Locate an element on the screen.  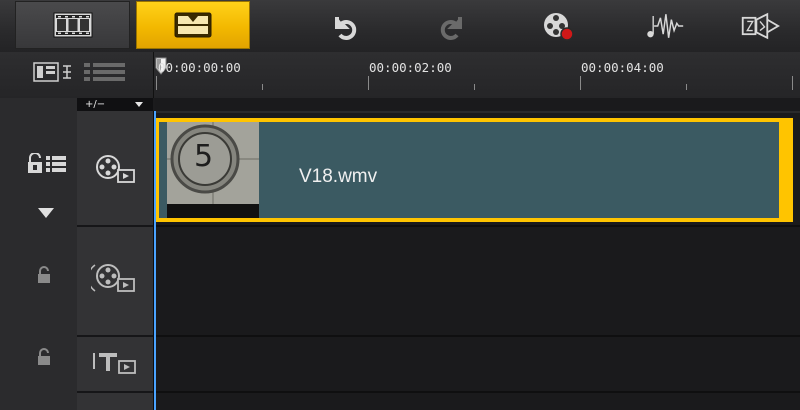
storyboard-view-button is located at coordinates (72, 25).